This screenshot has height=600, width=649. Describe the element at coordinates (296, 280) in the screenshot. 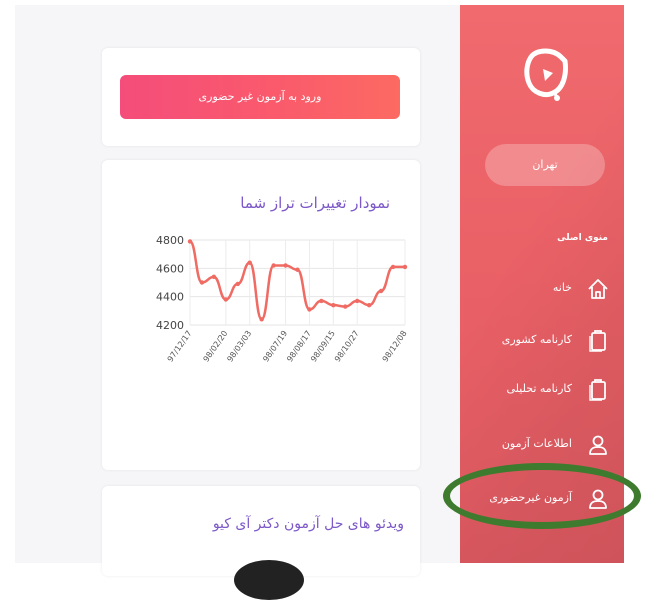

I see `series-line` at that location.